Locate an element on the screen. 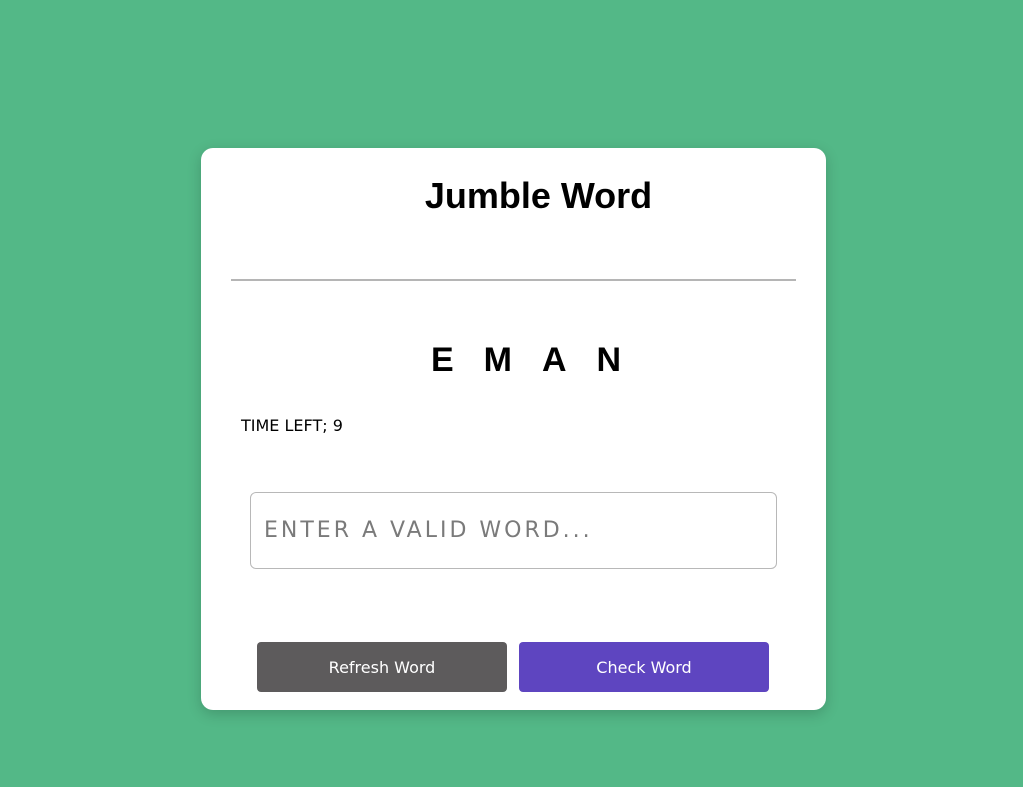  word-input is located at coordinates (513, 530).